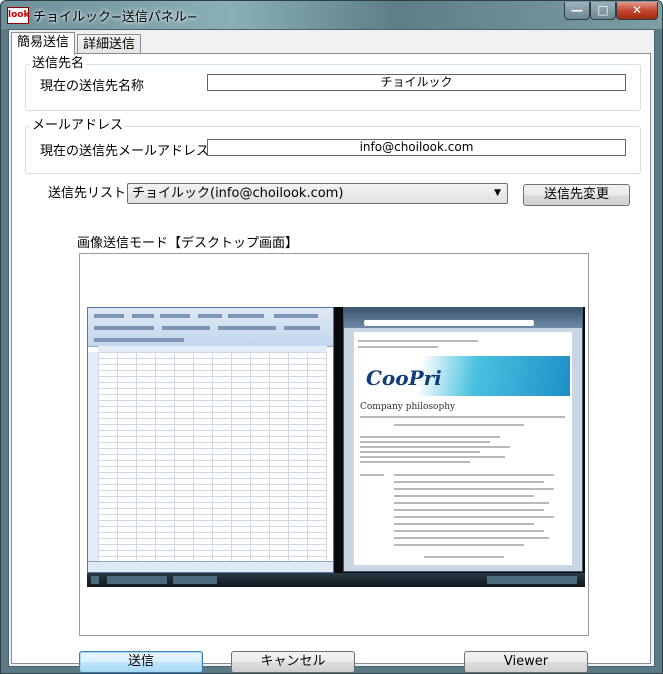  What do you see at coordinates (336, 580) in the screenshot?
I see `preview-taskbar` at bounding box center [336, 580].